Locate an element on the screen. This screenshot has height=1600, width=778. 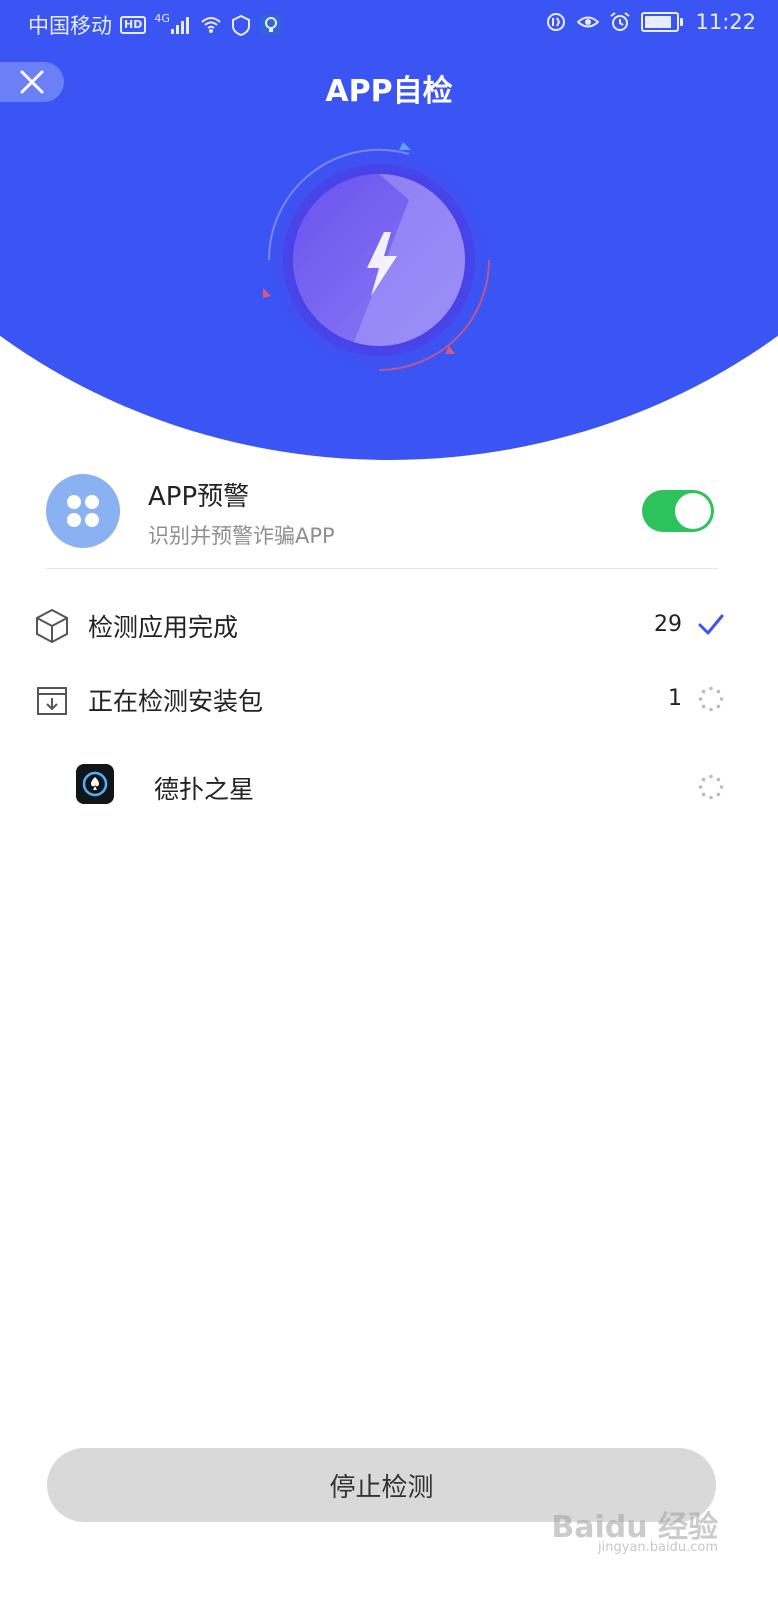
hd-badge: HD is located at coordinates (133, 25).